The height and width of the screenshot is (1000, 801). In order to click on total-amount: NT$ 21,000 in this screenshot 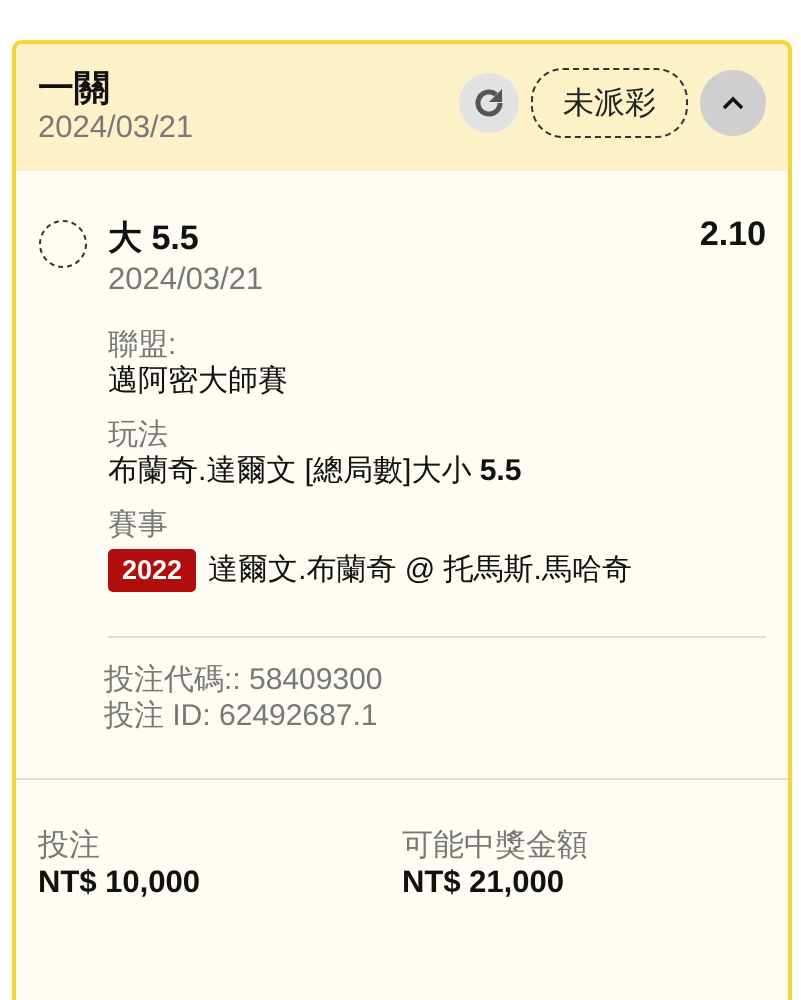, I will do `click(483, 881)`.